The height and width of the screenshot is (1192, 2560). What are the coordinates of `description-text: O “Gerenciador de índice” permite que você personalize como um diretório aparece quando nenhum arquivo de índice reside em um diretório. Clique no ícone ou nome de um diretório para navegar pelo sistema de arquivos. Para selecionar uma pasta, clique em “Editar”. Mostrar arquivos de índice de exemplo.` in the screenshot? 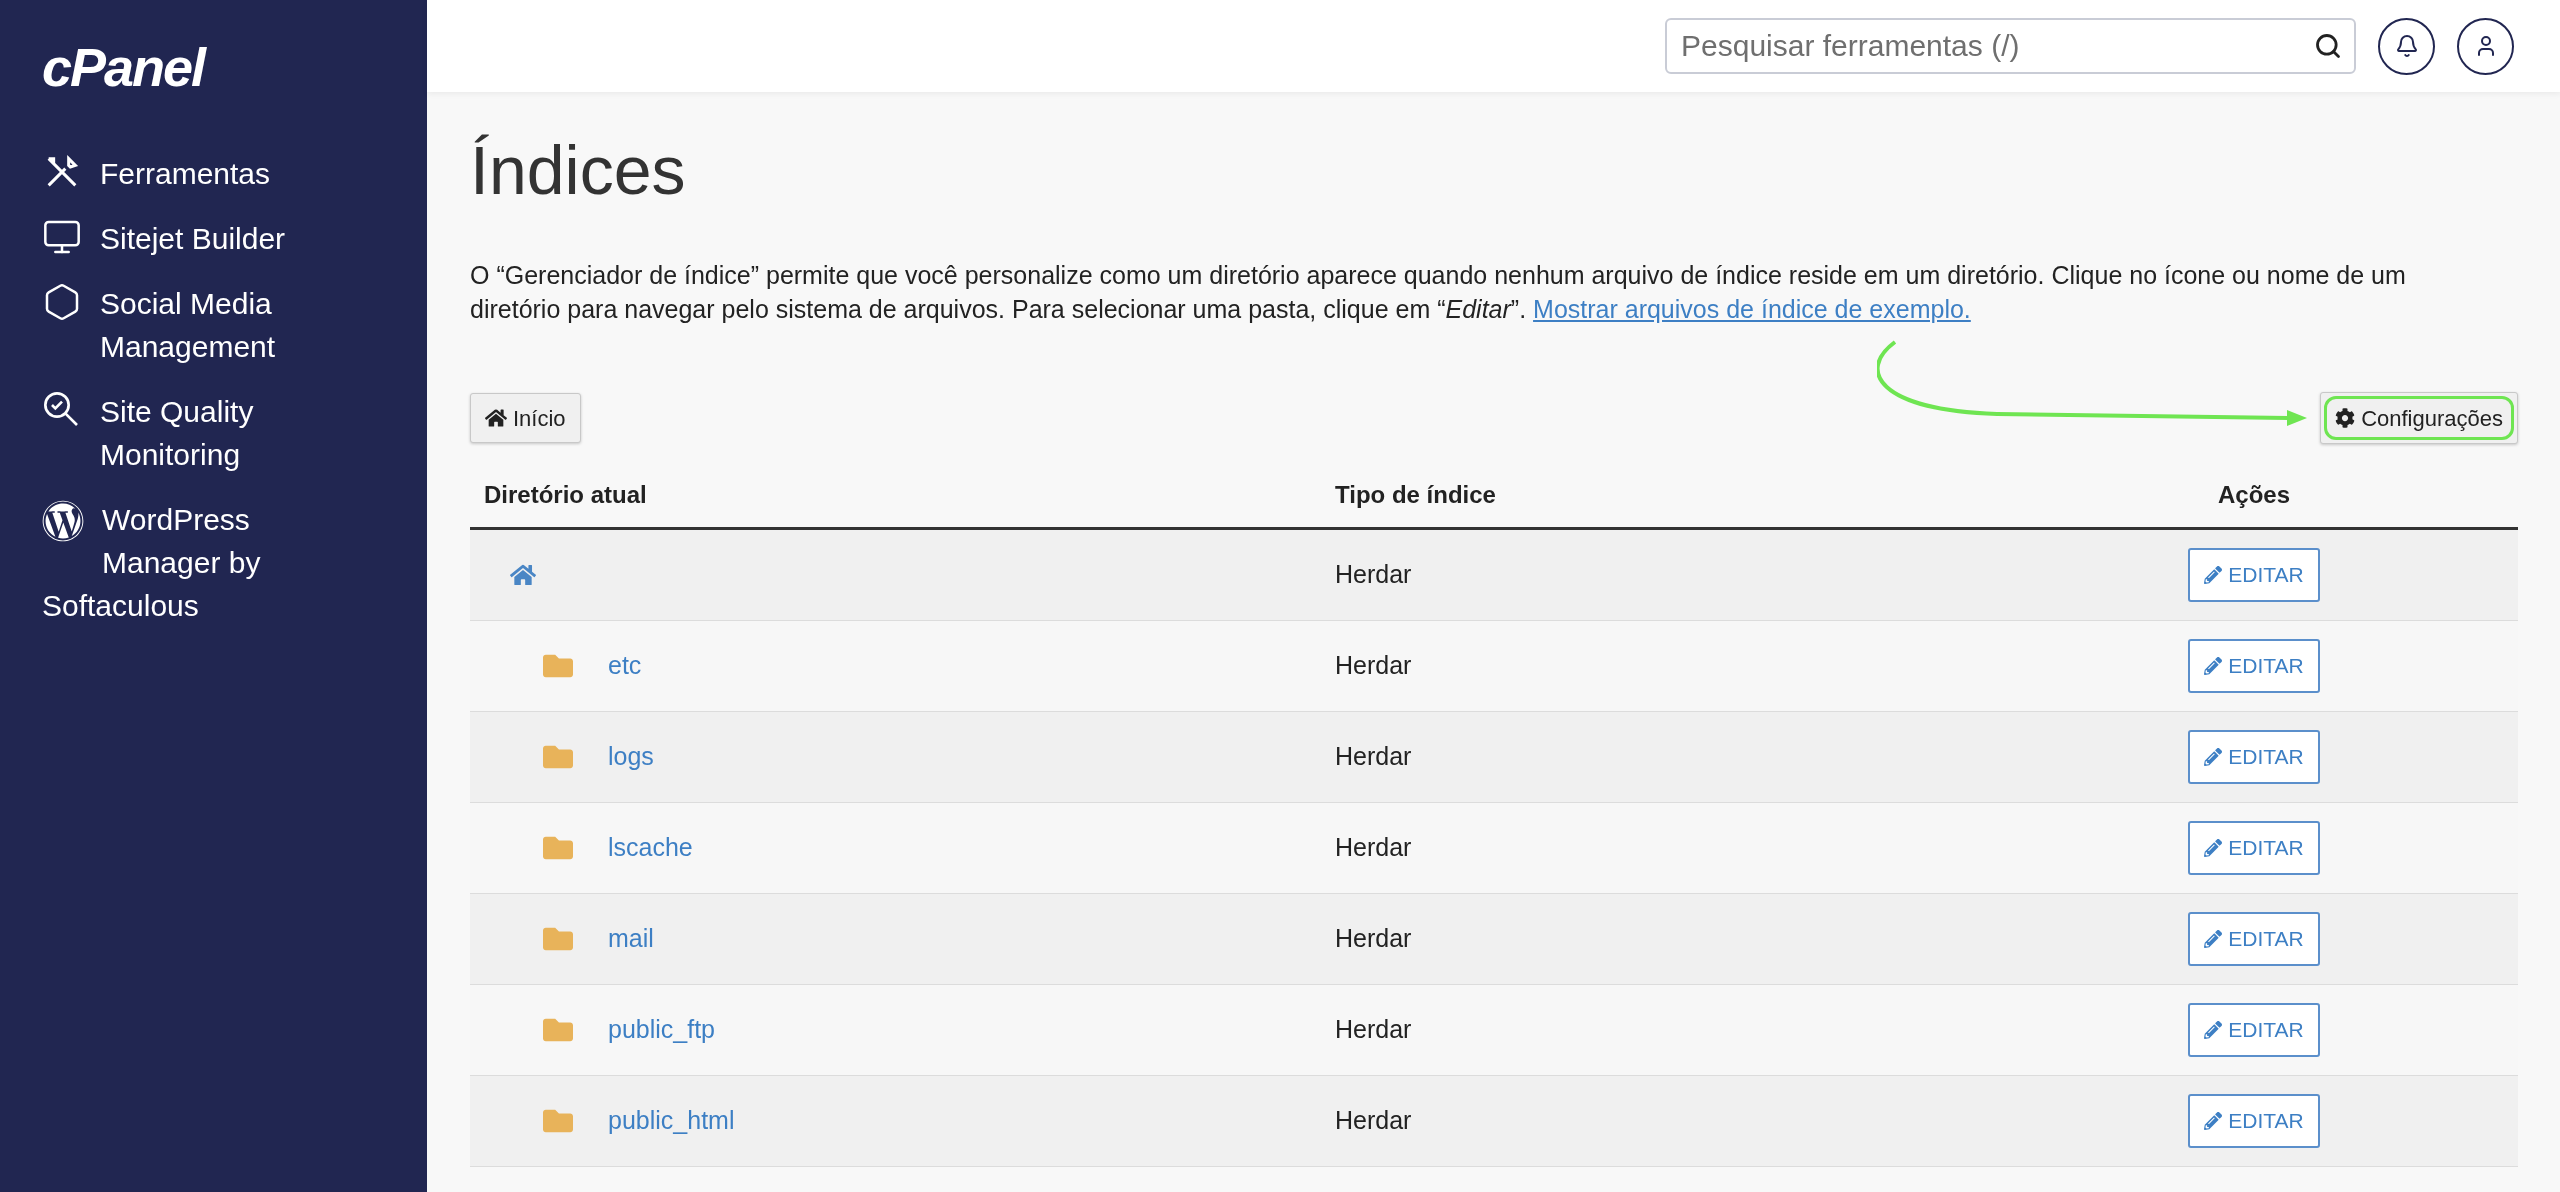 It's located at (1438, 292).